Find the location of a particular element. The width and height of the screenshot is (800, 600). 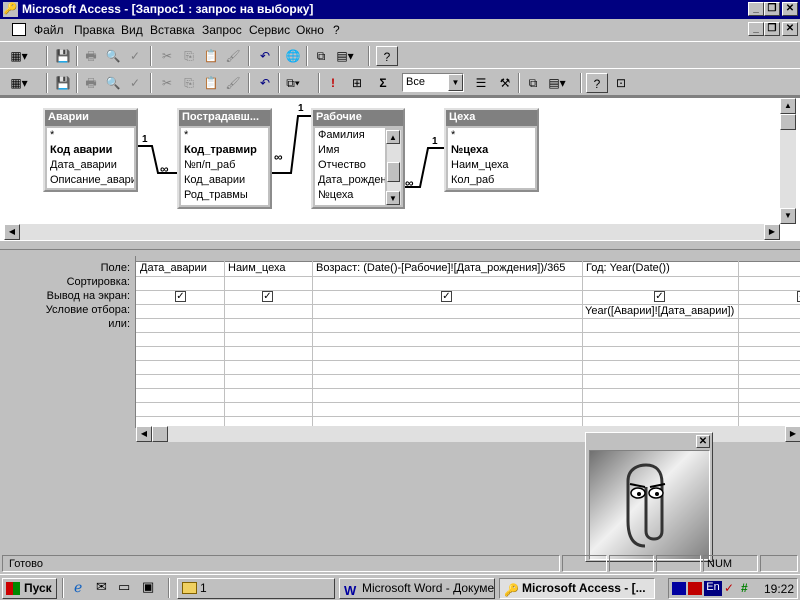

field-item: Дата_рождени is located at coordinates (351, 180).